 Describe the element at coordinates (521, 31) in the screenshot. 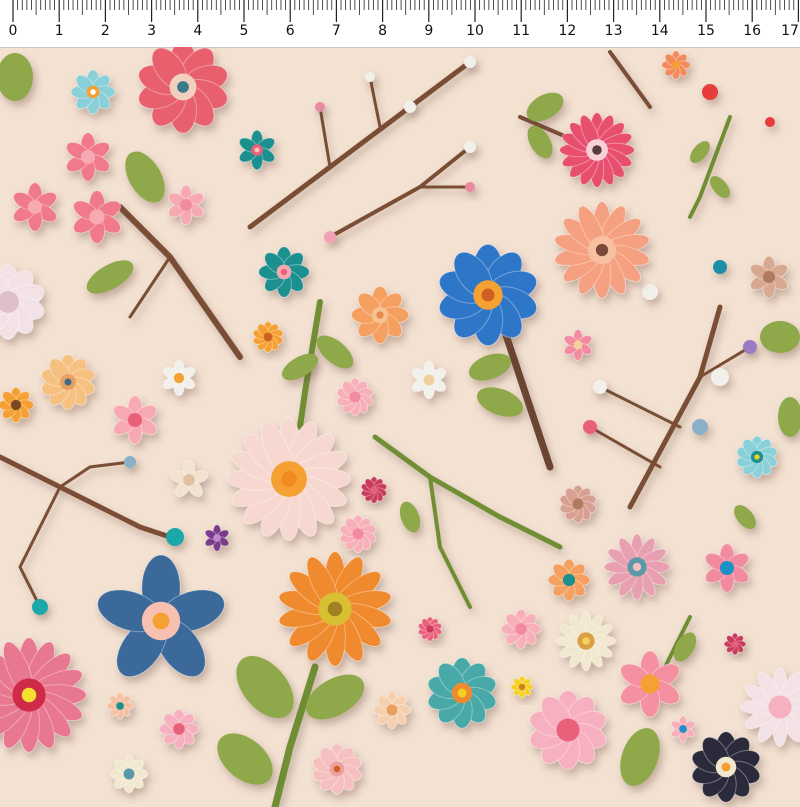

I see `ruler-label: 11` at that location.